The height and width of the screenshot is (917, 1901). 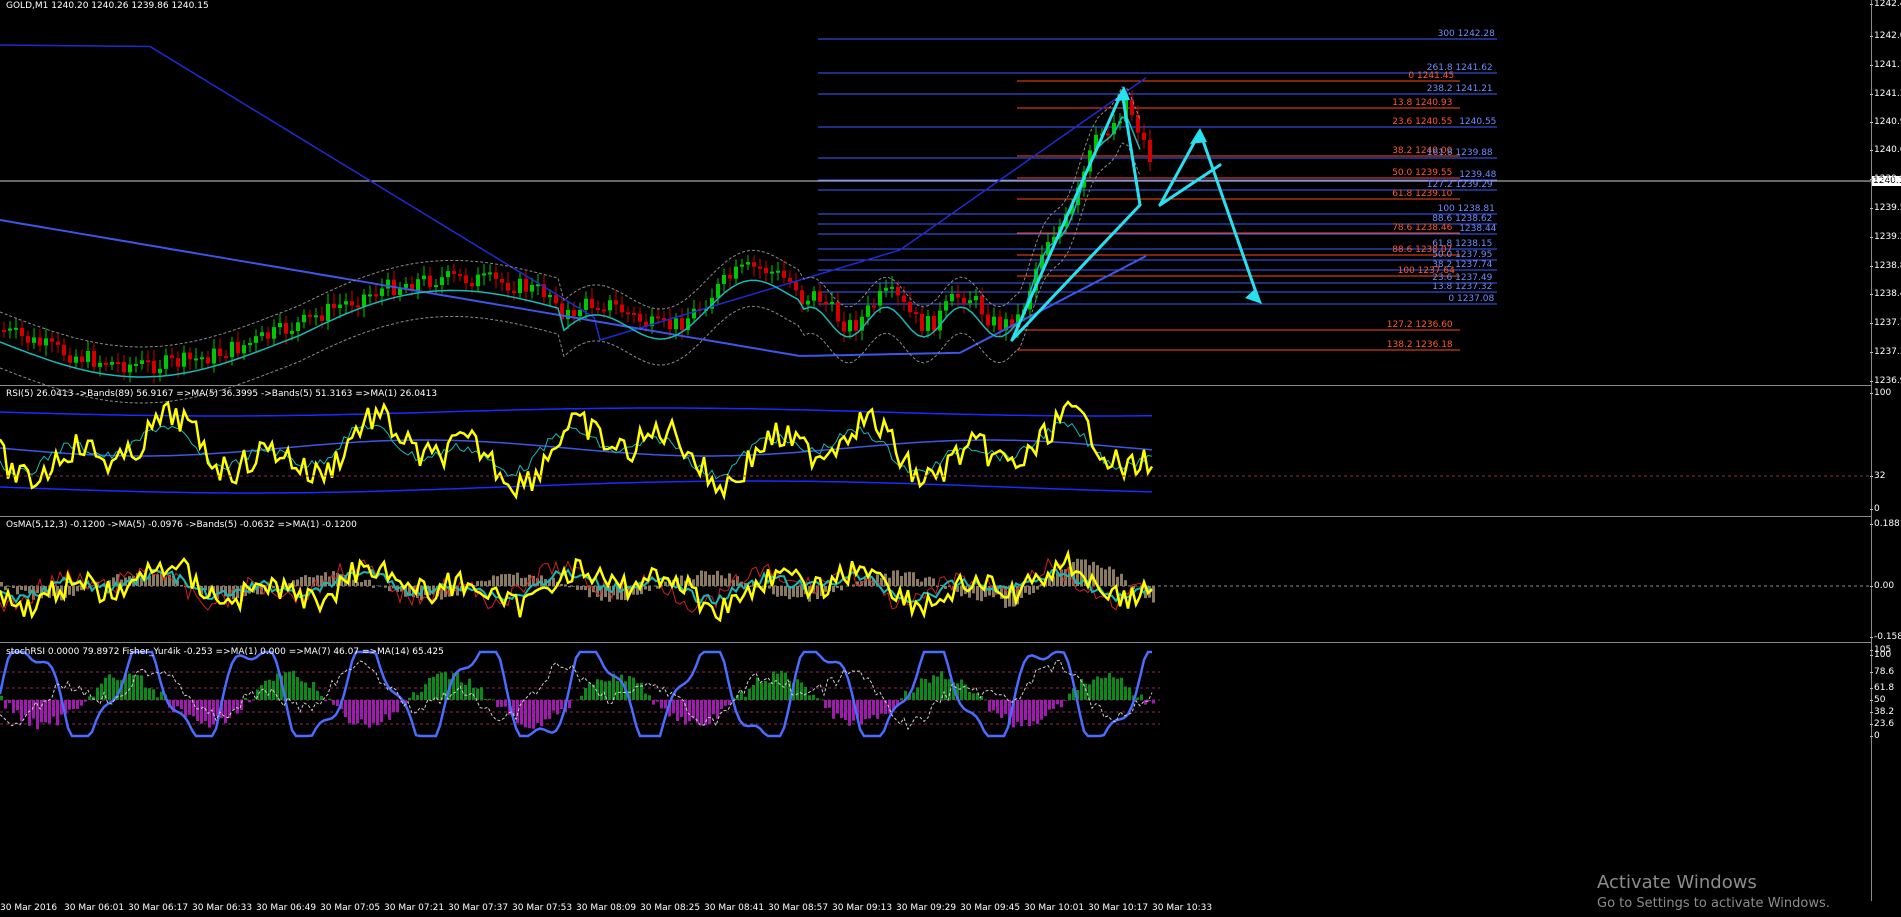 I want to click on price-tick-label: 1242.4, so click(x=1885, y=4).